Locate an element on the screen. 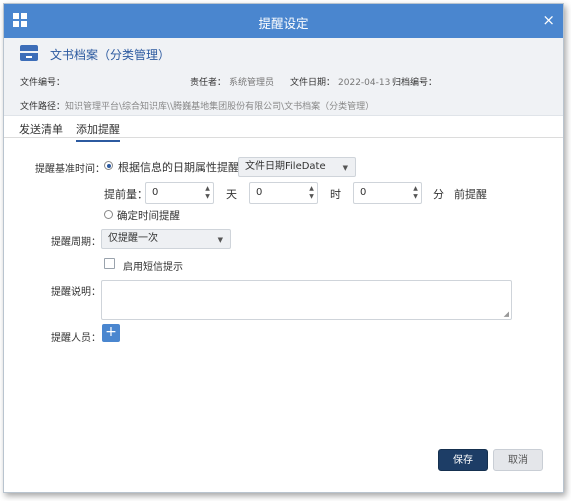 This screenshot has height=501, width=571. radio-date-attribute is located at coordinates (108, 165).